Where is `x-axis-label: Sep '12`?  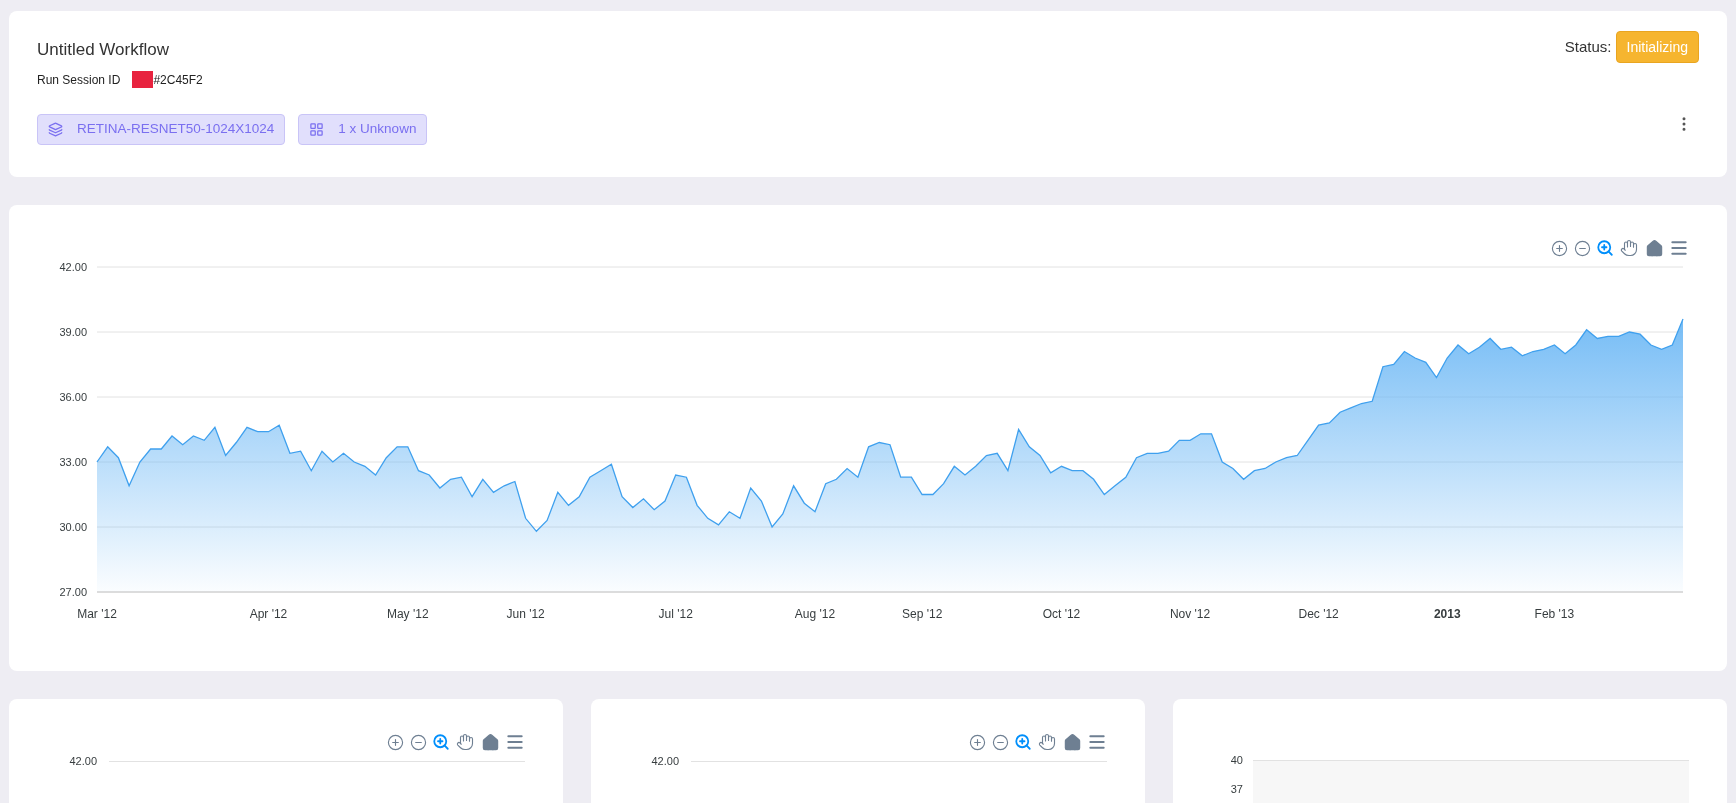 x-axis-label: Sep '12 is located at coordinates (922, 614).